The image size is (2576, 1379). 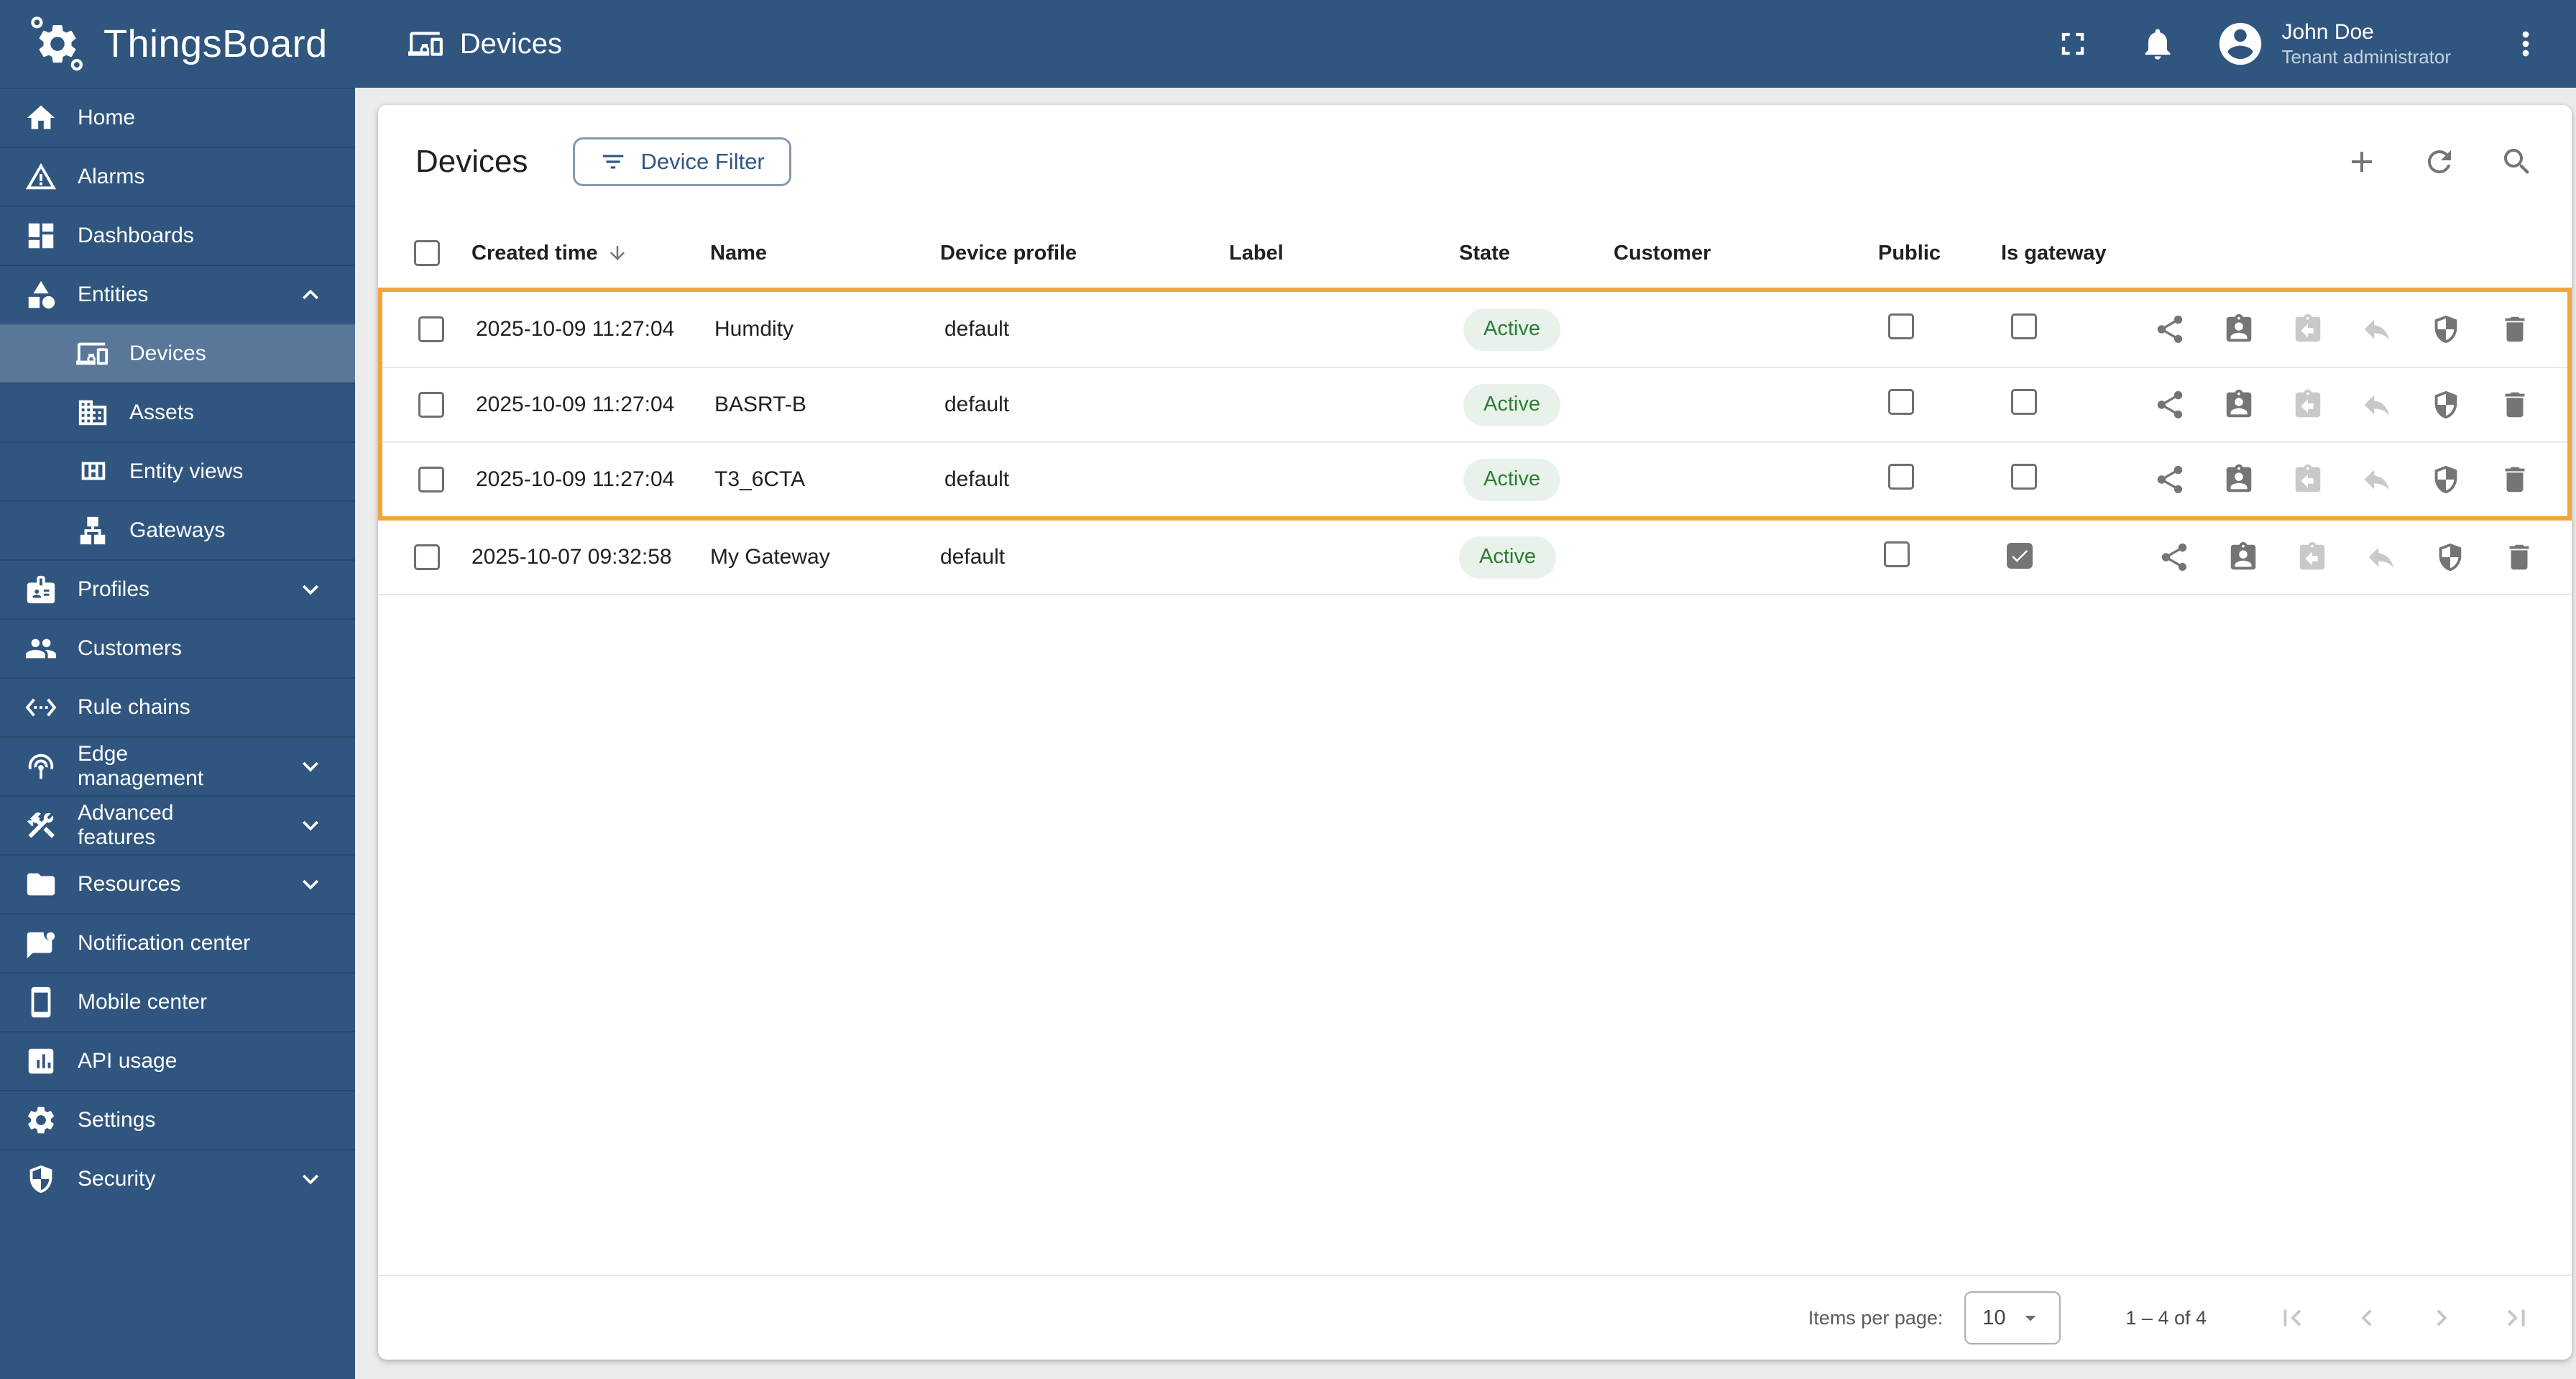 What do you see at coordinates (167, 353) in the screenshot?
I see `sidebar-item-label: Devices` at bounding box center [167, 353].